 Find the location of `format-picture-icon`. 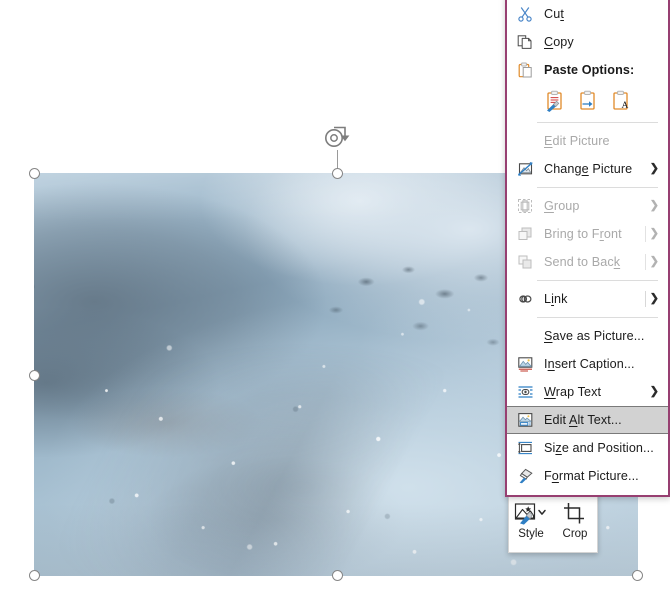

format-picture-icon is located at coordinates (525, 476).